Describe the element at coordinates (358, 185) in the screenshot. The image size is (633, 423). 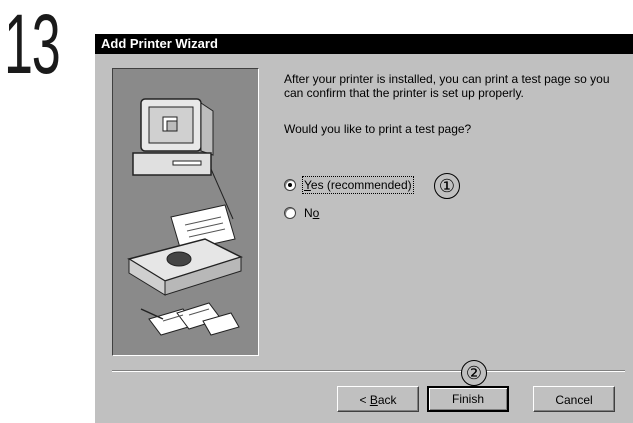
I see `yes-radio-label: Yes (recommended)` at that location.